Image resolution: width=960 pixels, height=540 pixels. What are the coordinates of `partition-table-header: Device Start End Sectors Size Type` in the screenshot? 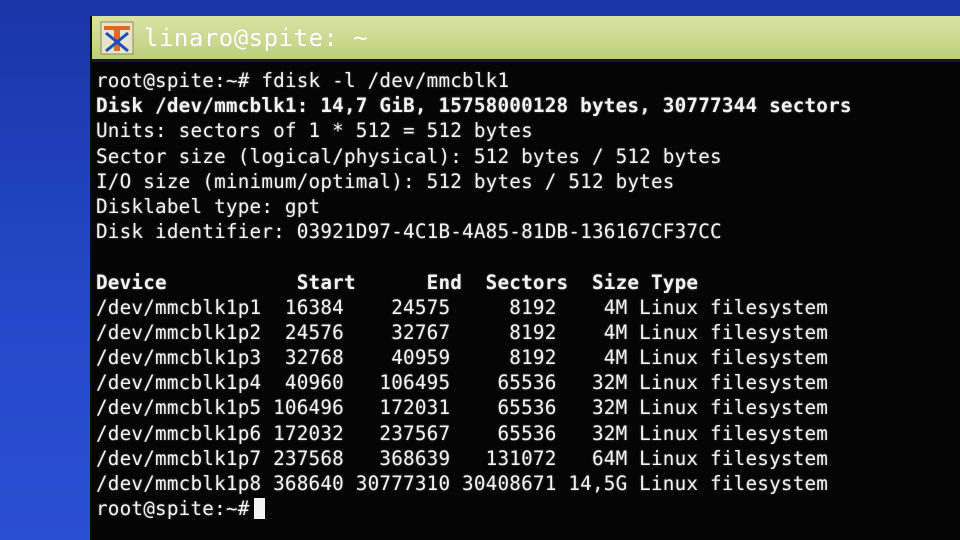 It's located at (397, 282).